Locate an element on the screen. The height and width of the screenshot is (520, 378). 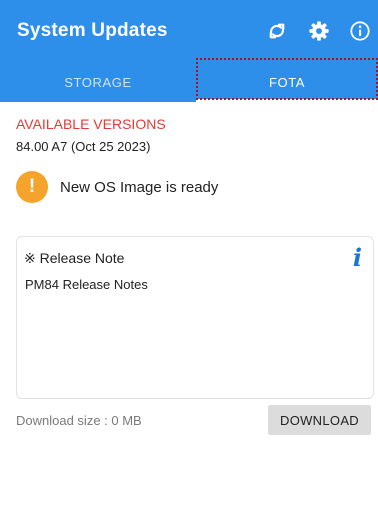
download-button: DOWNLOAD is located at coordinates (319, 420).